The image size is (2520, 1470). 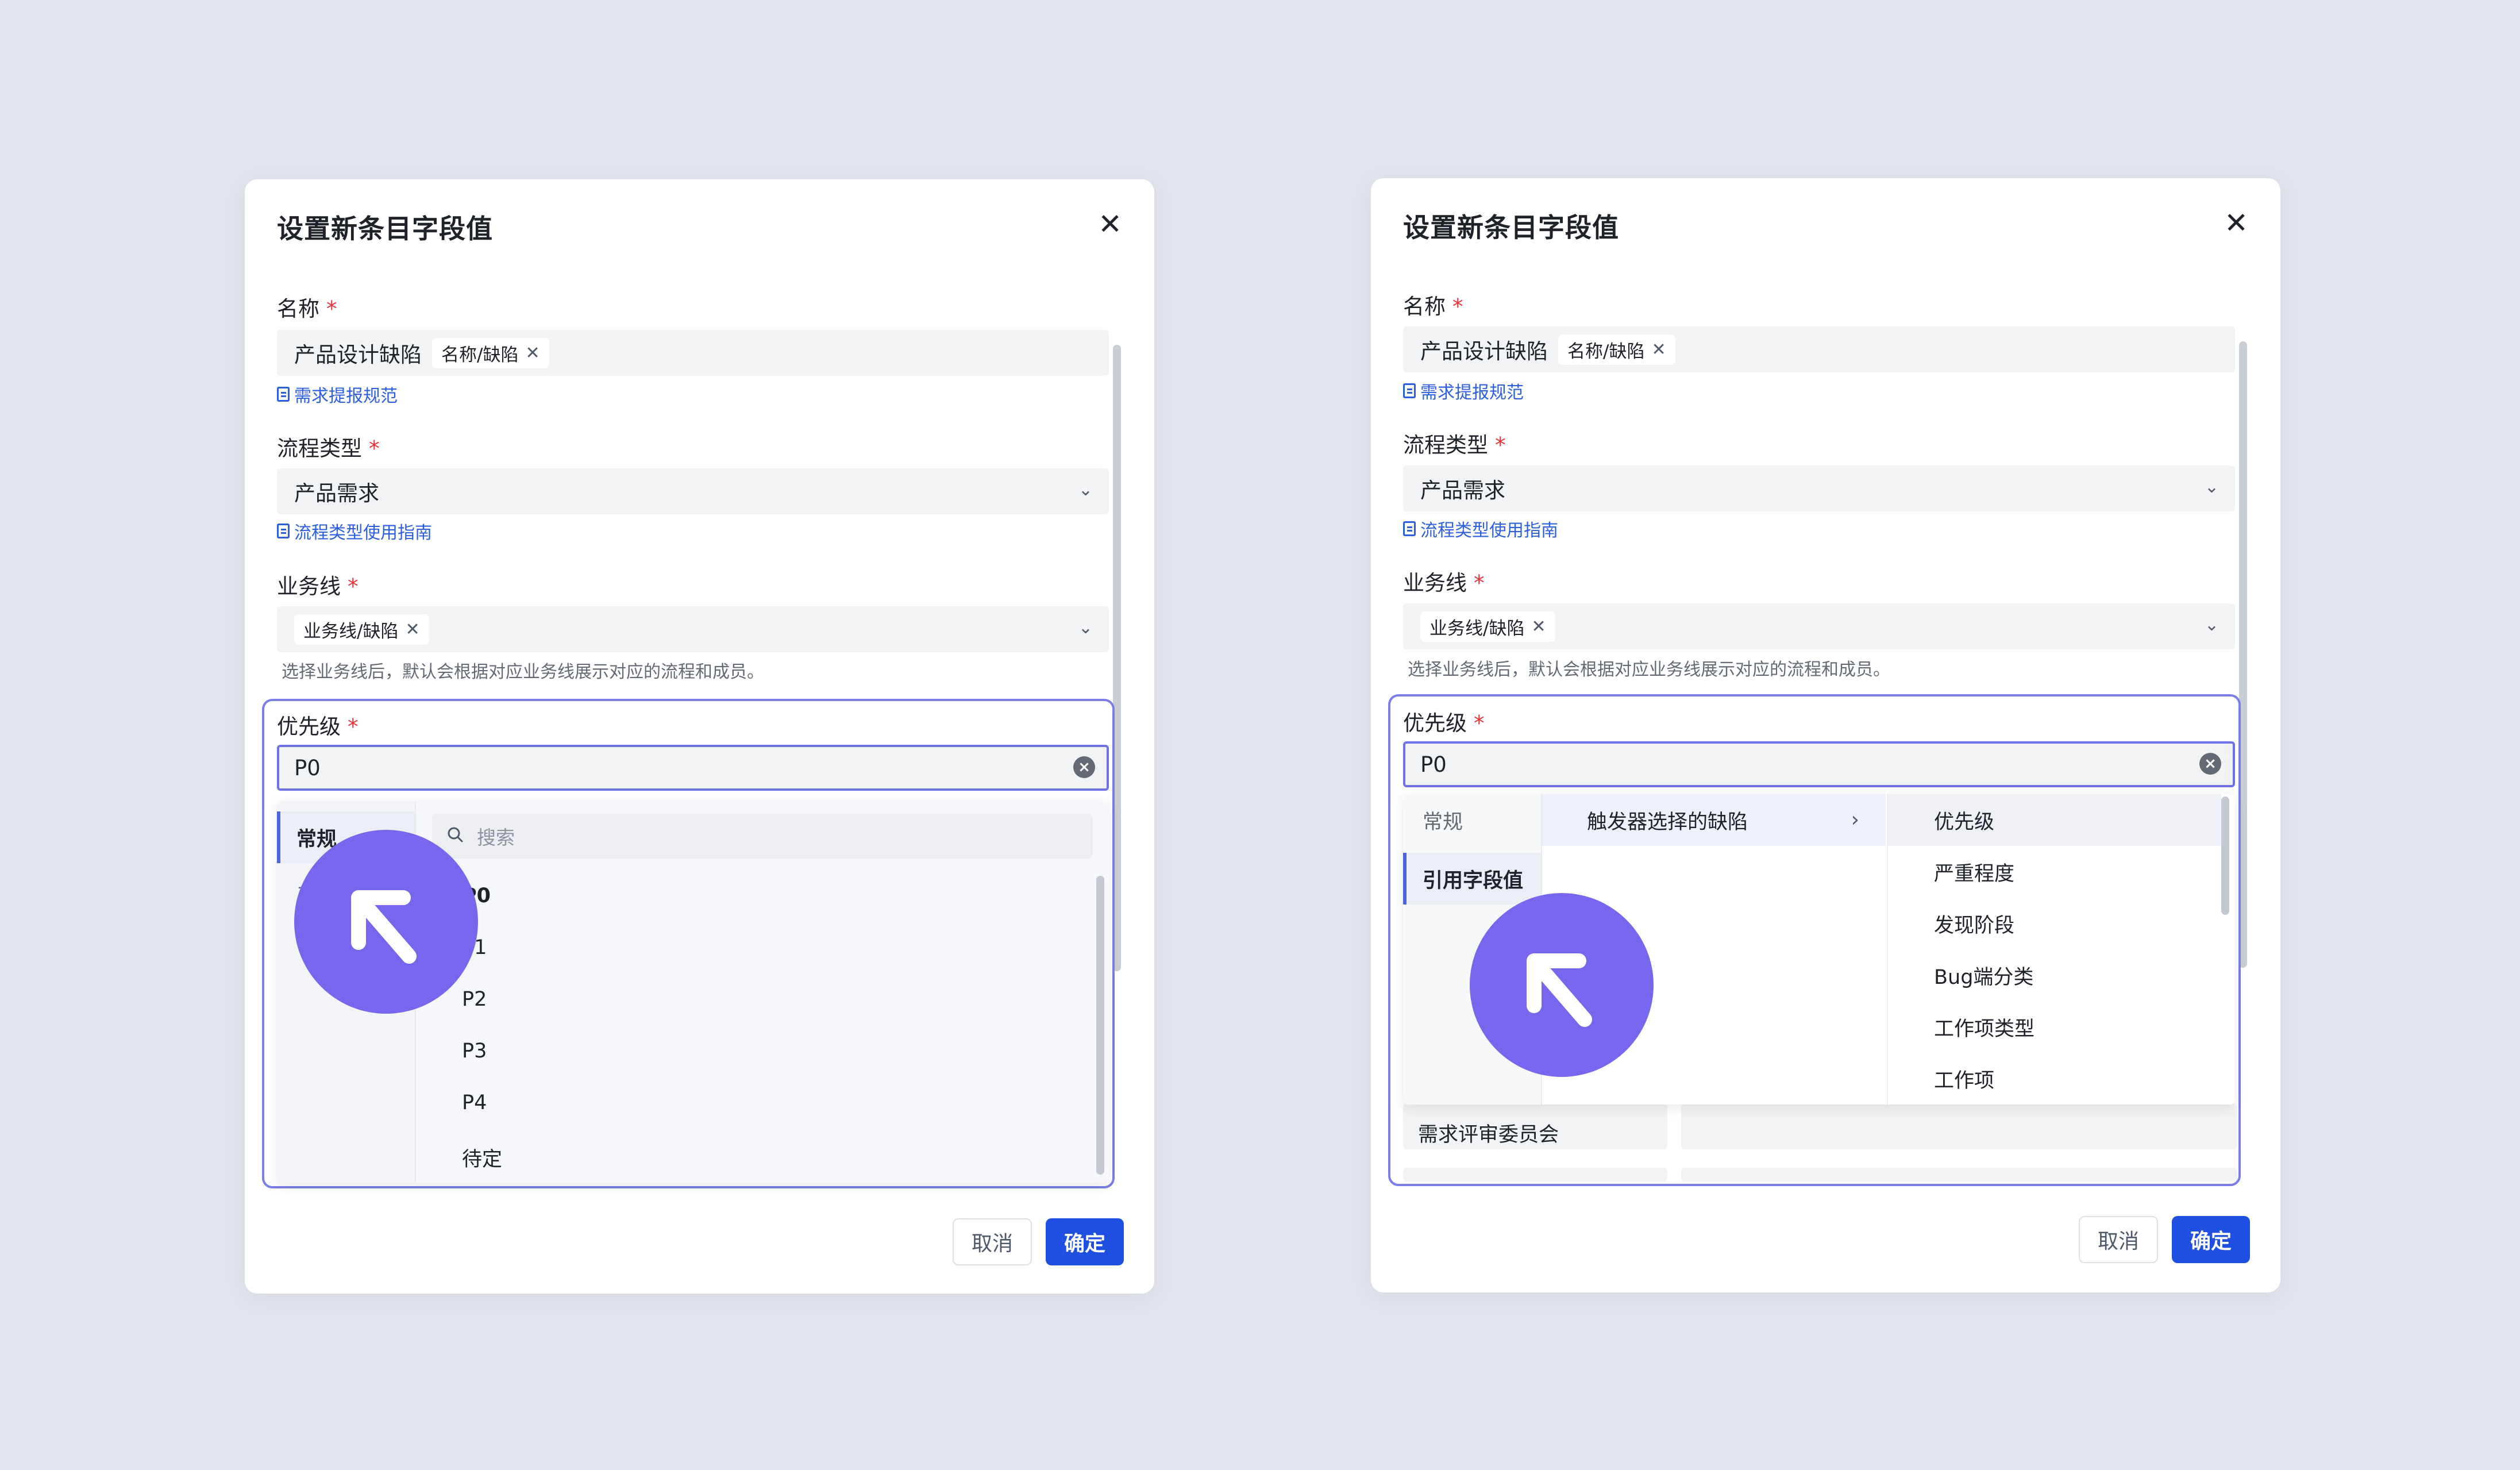 What do you see at coordinates (1984, 1029) in the screenshot?
I see `field-label: 工作项类型` at bounding box center [1984, 1029].